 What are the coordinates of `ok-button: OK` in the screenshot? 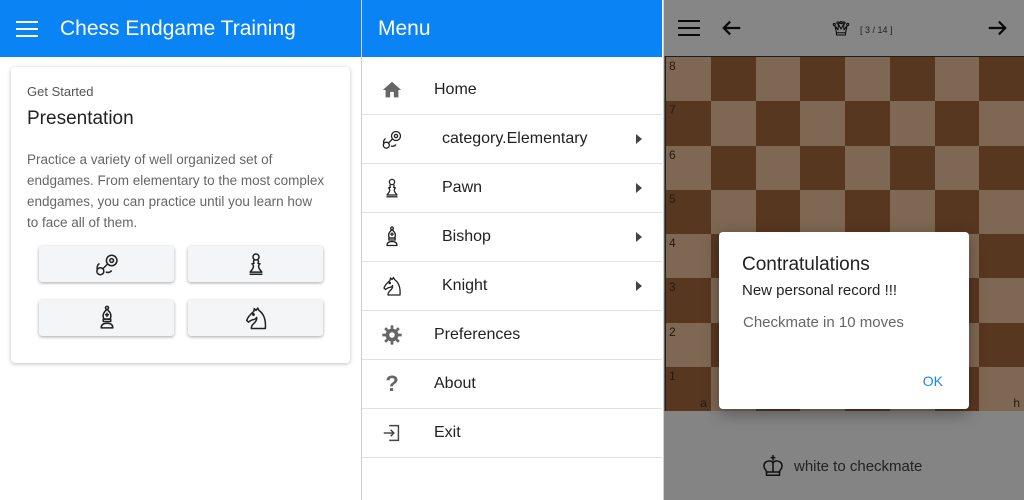 It's located at (933, 381).